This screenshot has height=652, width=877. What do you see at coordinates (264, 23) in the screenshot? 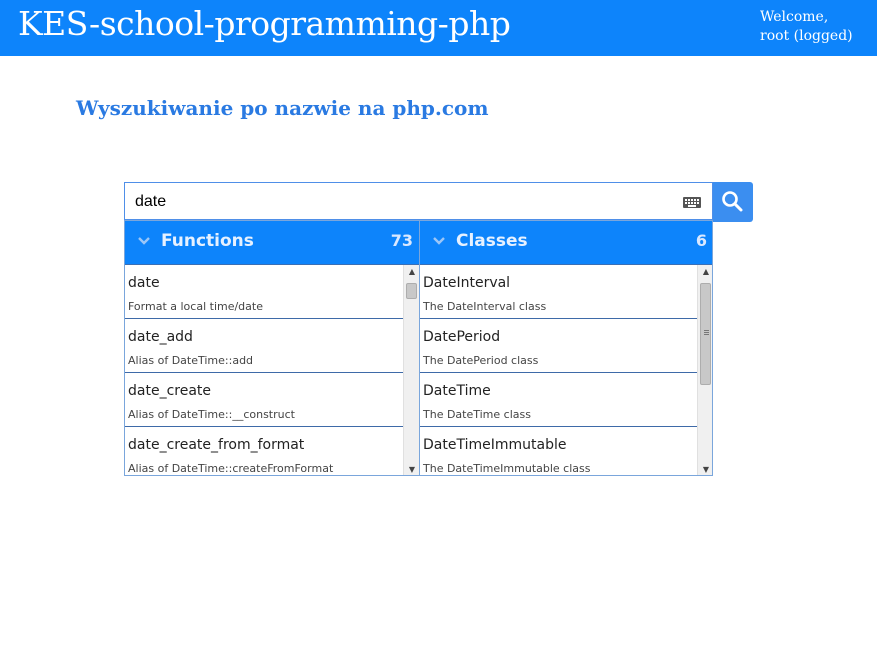
I see `app-title: KES-school-programming-php` at bounding box center [264, 23].